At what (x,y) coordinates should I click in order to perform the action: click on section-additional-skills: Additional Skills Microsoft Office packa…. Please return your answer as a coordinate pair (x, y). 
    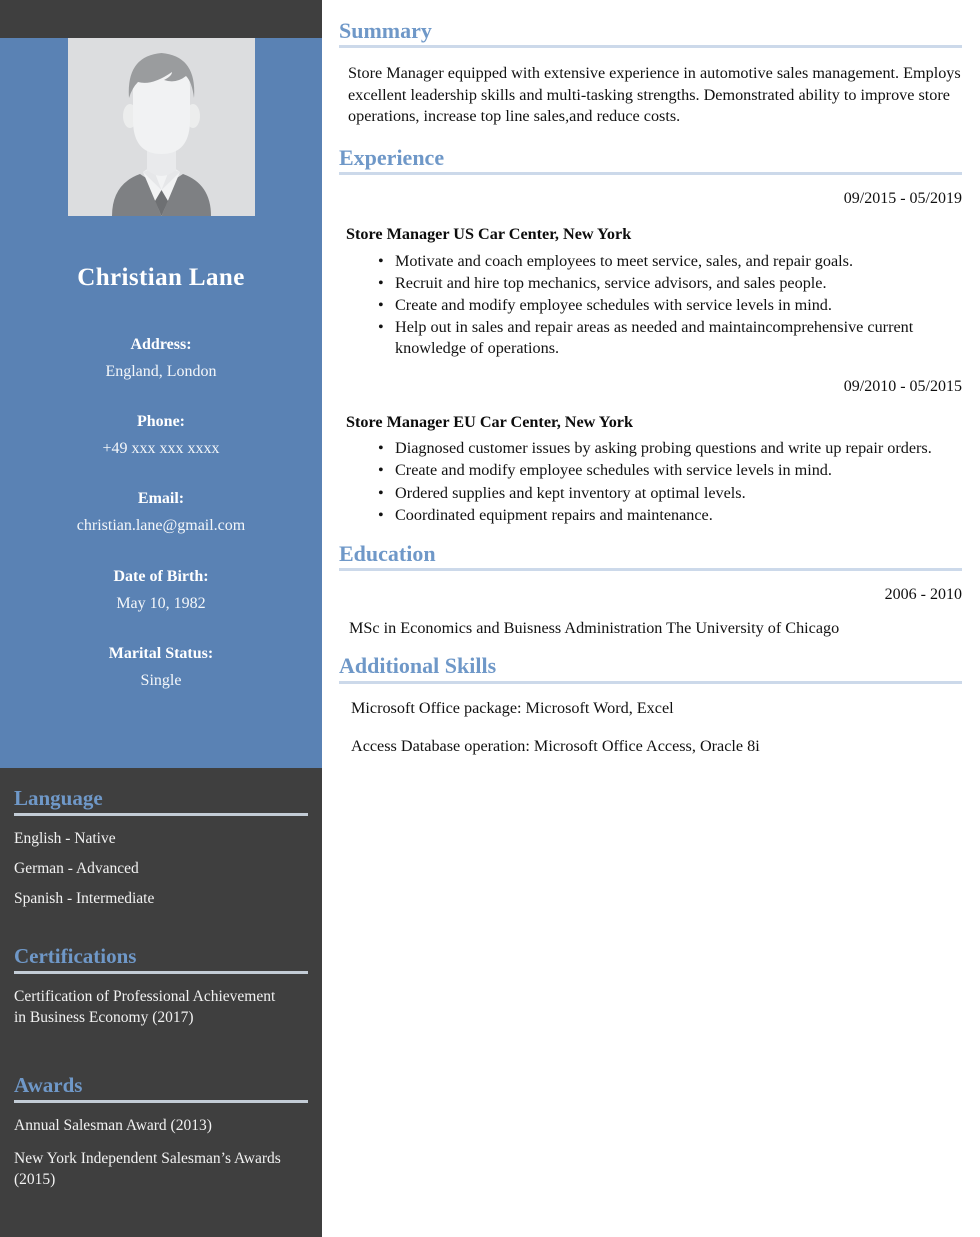
    Looking at the image, I should click on (650, 704).